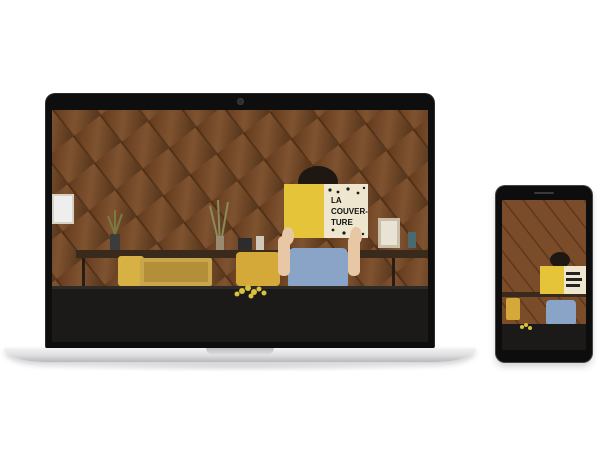 This screenshot has width=600, height=460. Describe the element at coordinates (349, 211) in the screenshot. I see `book-title-line-2: COUVER-` at that location.